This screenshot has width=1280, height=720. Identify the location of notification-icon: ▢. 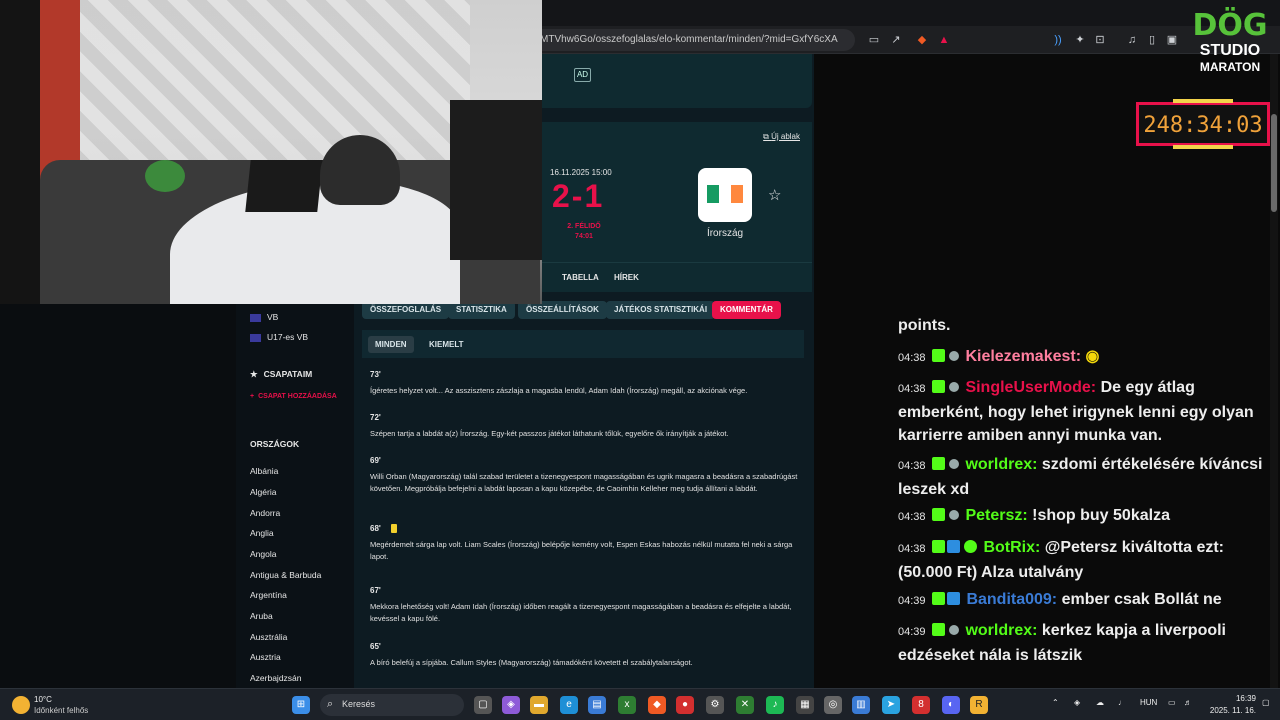
(1266, 702).